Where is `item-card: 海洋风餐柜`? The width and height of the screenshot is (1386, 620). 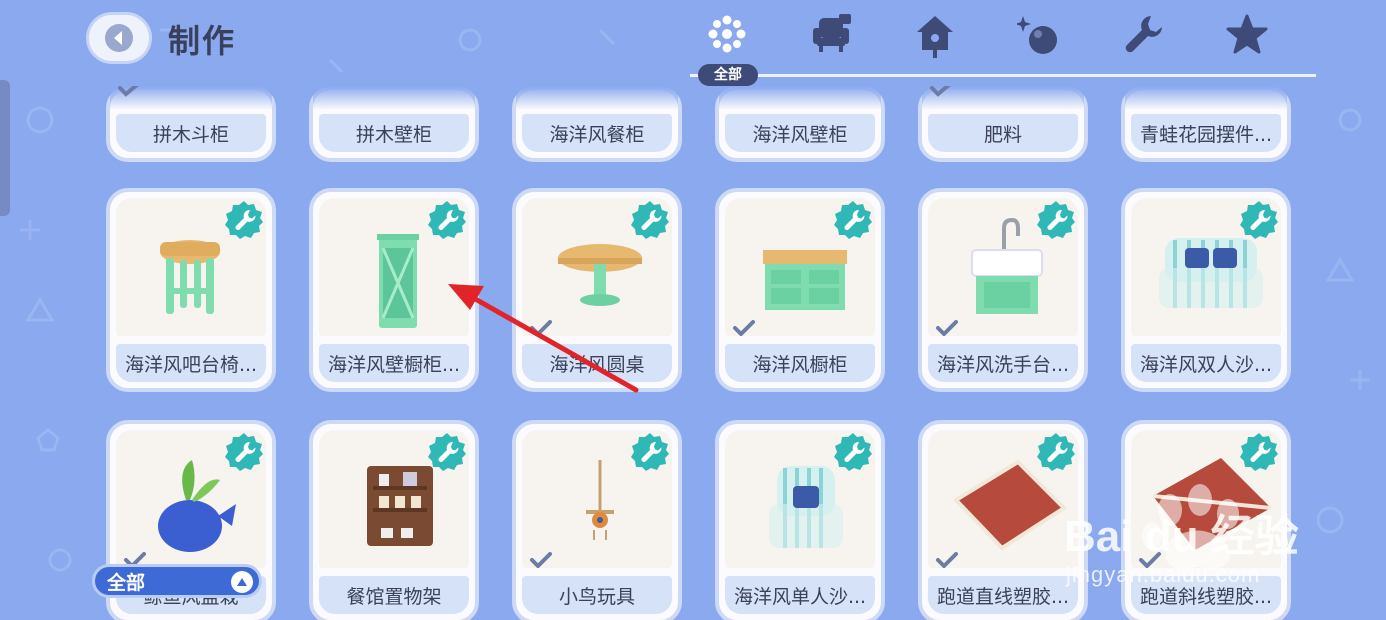 item-card: 海洋风餐柜 is located at coordinates (597, 124).